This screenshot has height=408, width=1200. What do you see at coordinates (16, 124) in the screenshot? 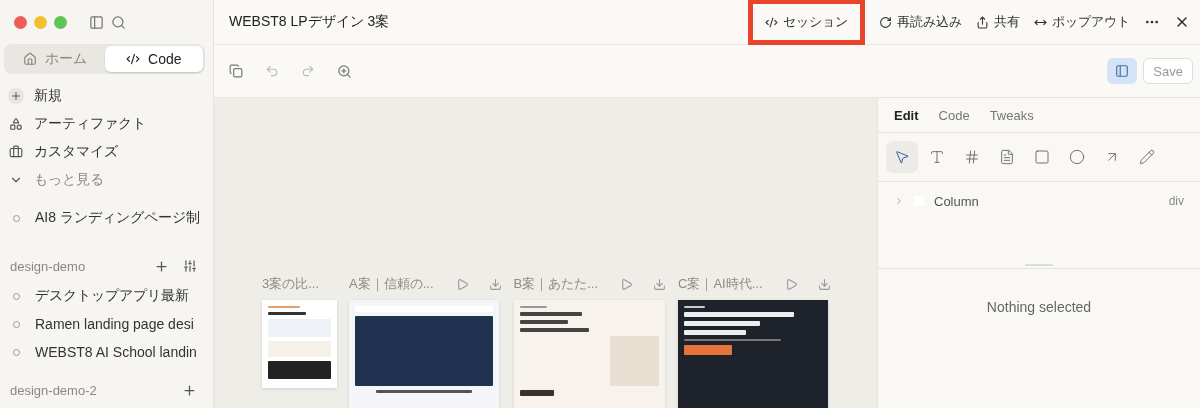
I see `shapes-icon` at bounding box center [16, 124].